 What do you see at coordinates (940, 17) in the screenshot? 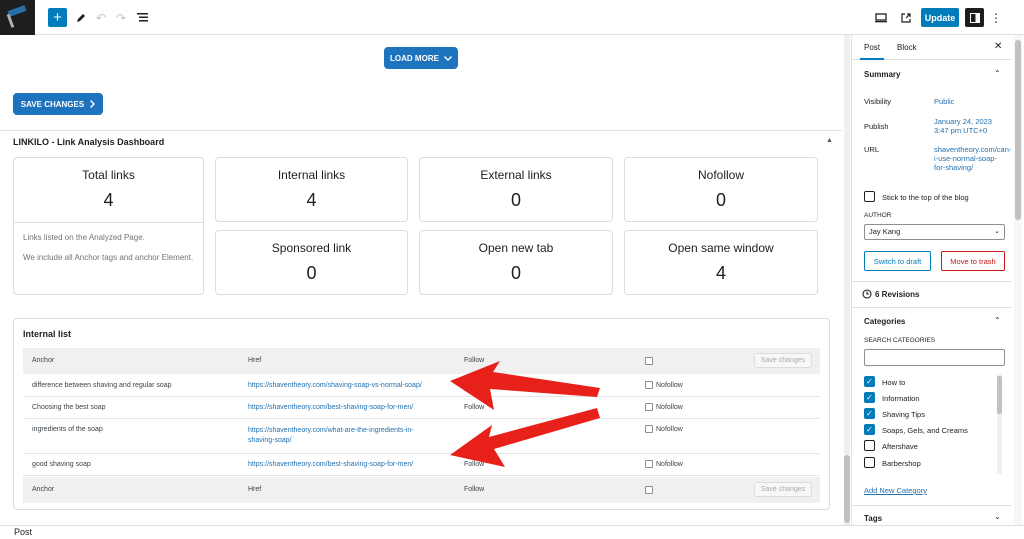
I see `update-button: Update` at bounding box center [940, 17].